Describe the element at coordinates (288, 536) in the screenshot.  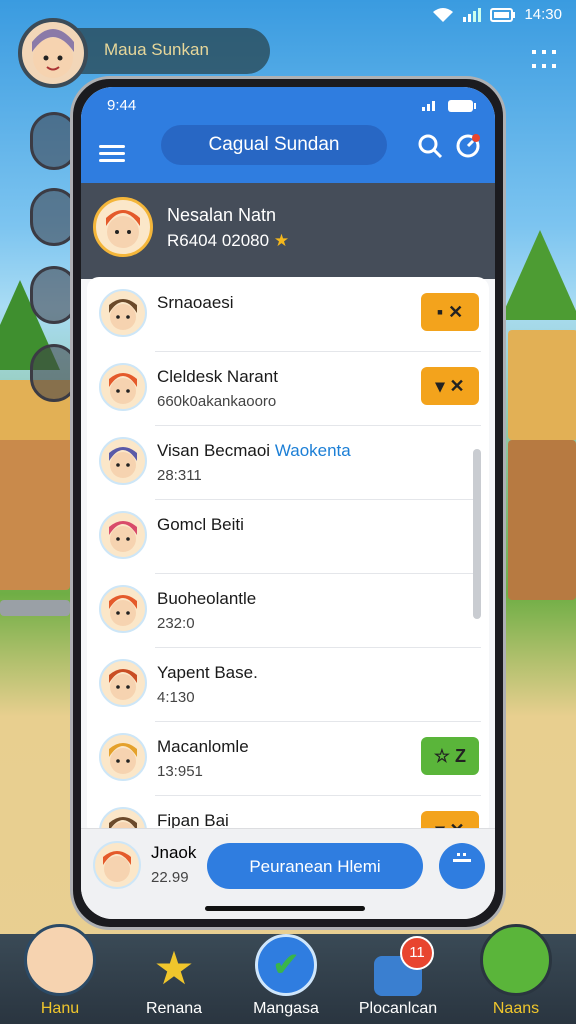
I see `list-item: Gomcl Beiti` at that location.